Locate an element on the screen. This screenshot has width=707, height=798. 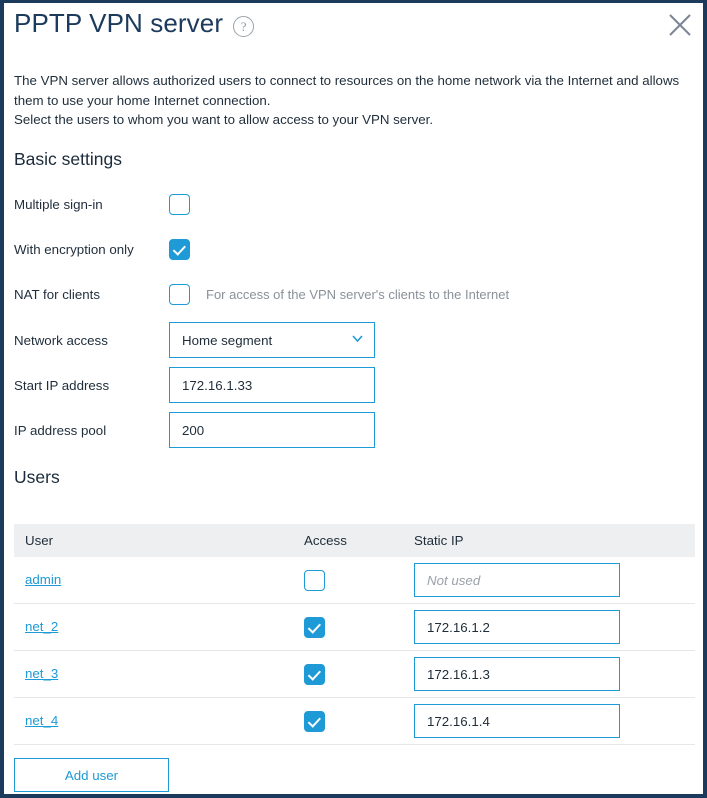
dialog-header: PPTP VPN server ? is located at coordinates (134, 23).